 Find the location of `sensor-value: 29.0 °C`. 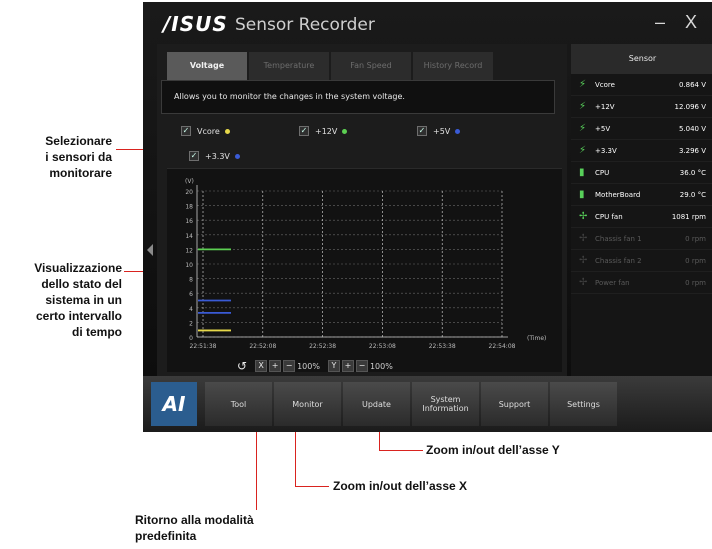

sensor-value: 29.0 °C is located at coordinates (692, 194).